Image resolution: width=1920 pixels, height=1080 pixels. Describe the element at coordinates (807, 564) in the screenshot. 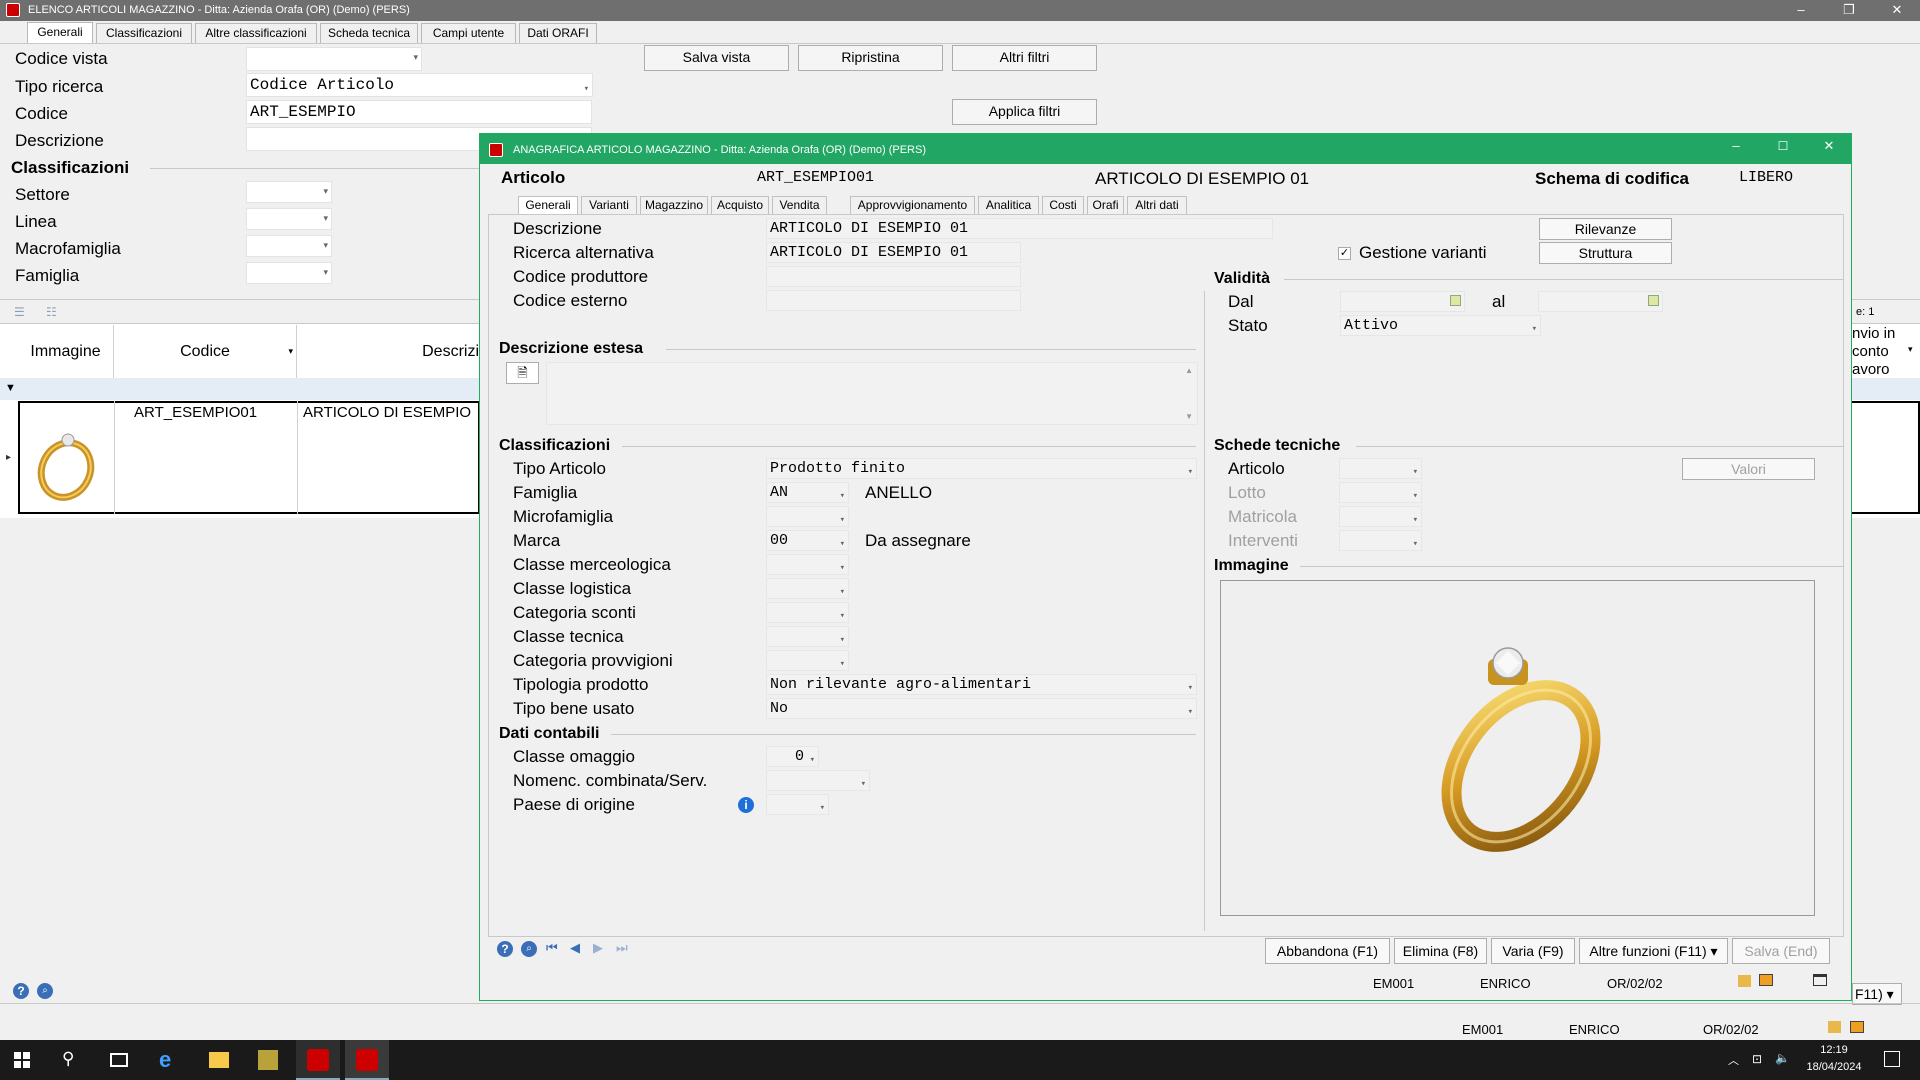

I see `classe-merceologica-combo: ▾` at that location.